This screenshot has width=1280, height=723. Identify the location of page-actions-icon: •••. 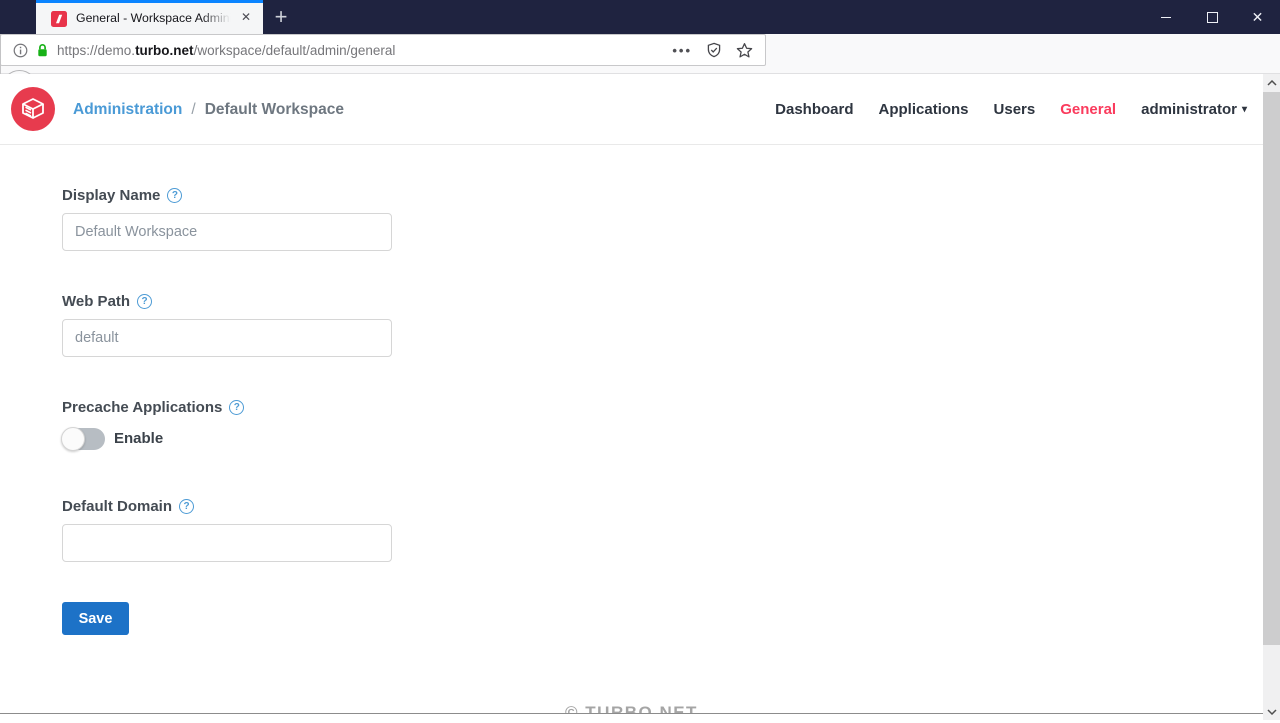
(682, 50).